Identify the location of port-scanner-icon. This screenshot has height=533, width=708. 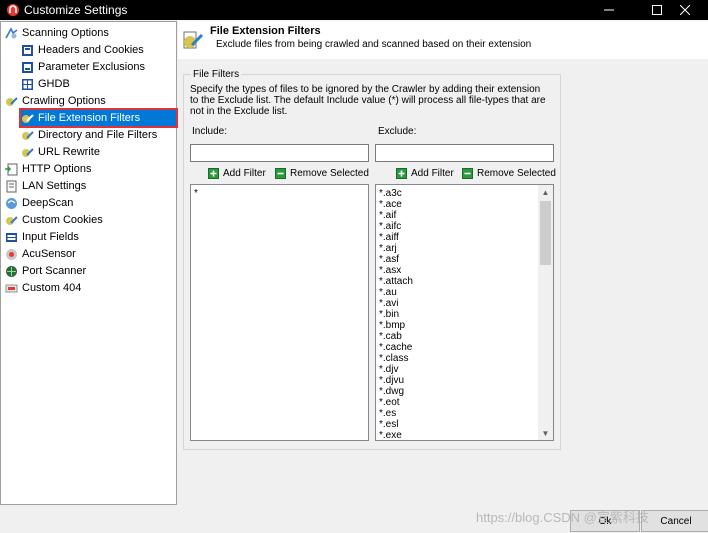
(11, 271).